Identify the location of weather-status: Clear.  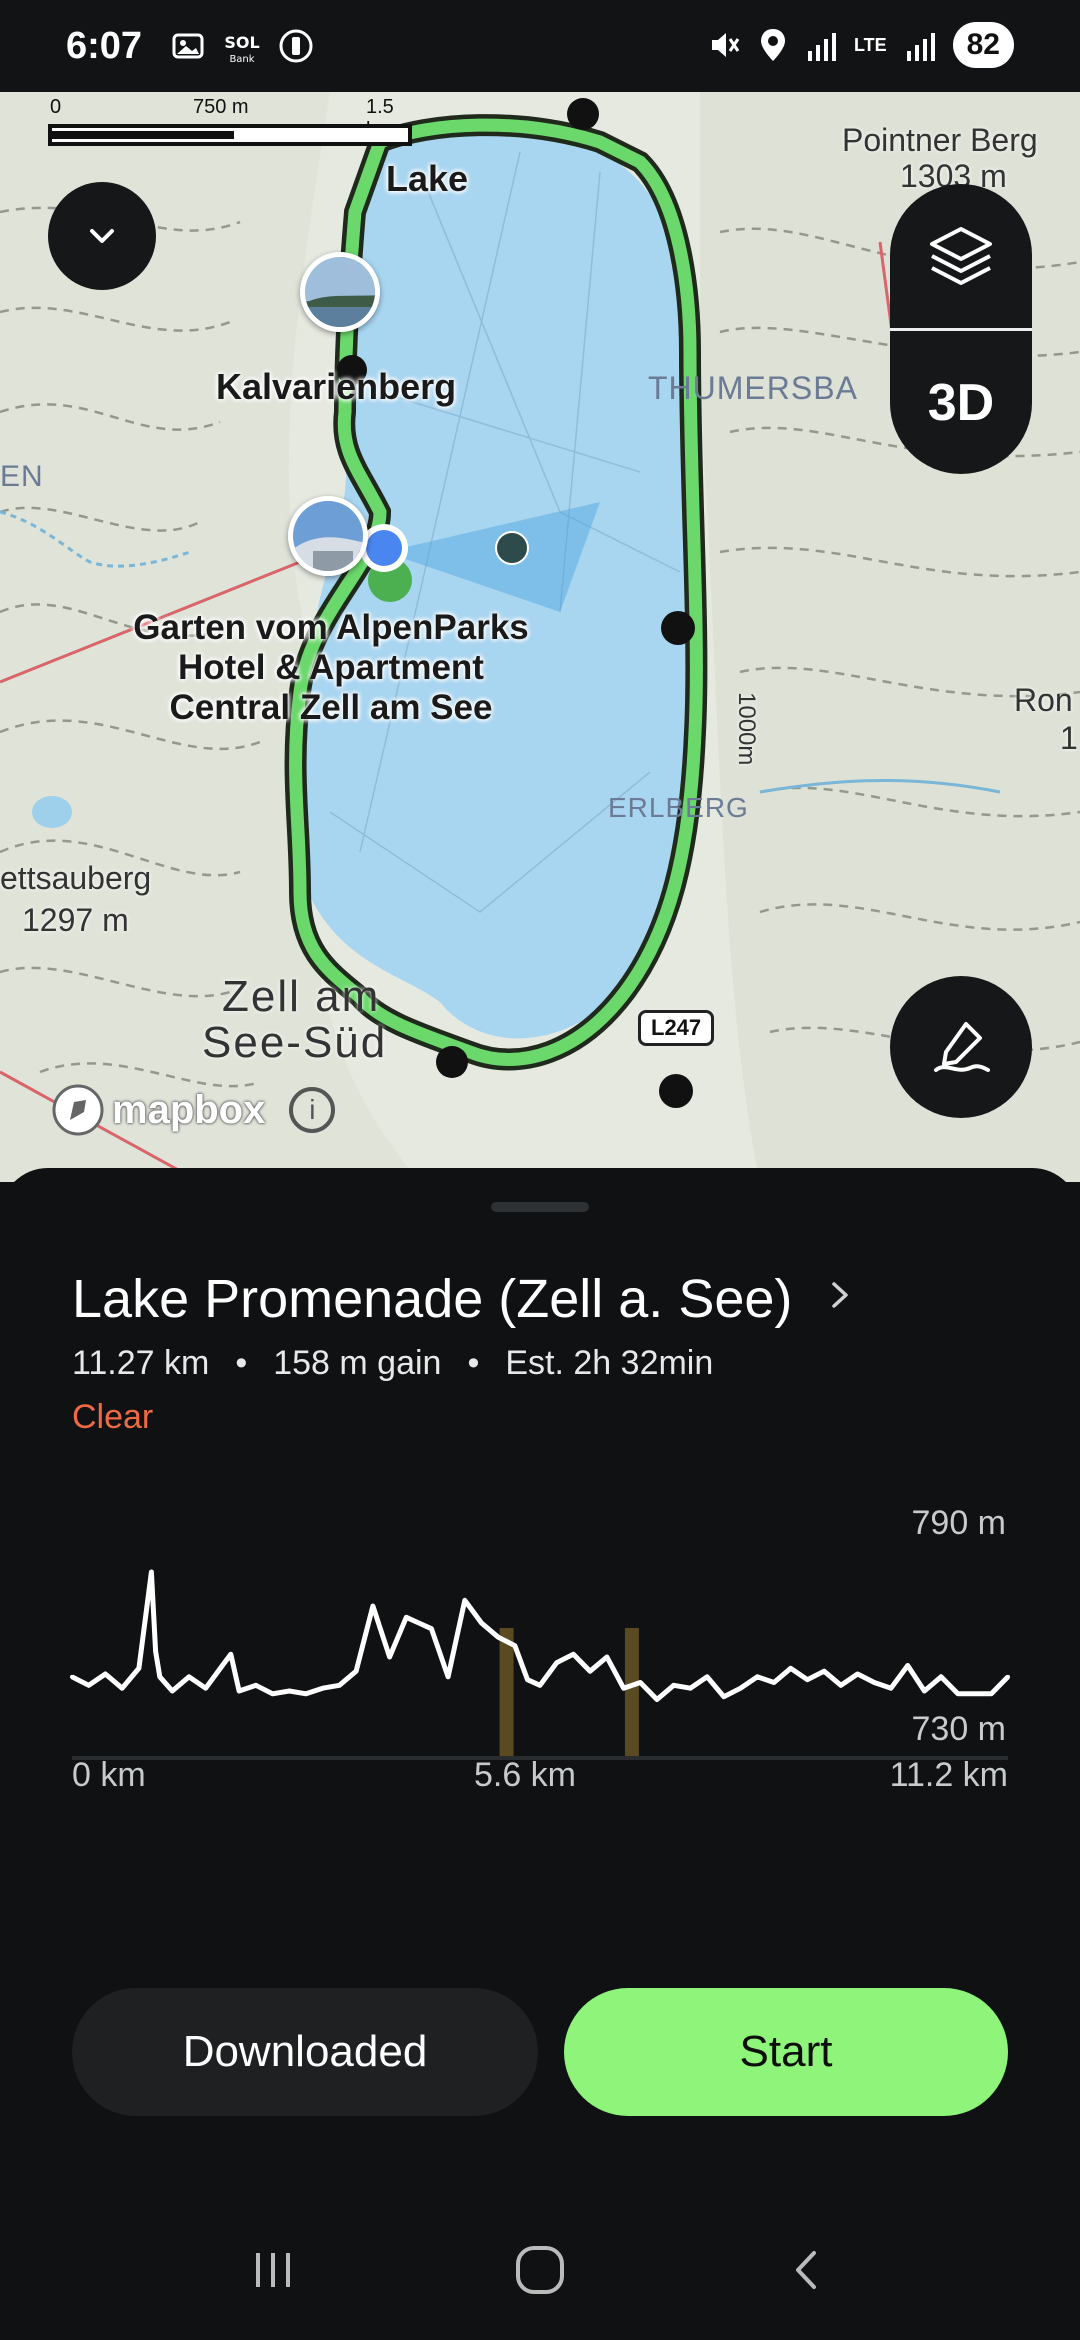
(113, 1417).